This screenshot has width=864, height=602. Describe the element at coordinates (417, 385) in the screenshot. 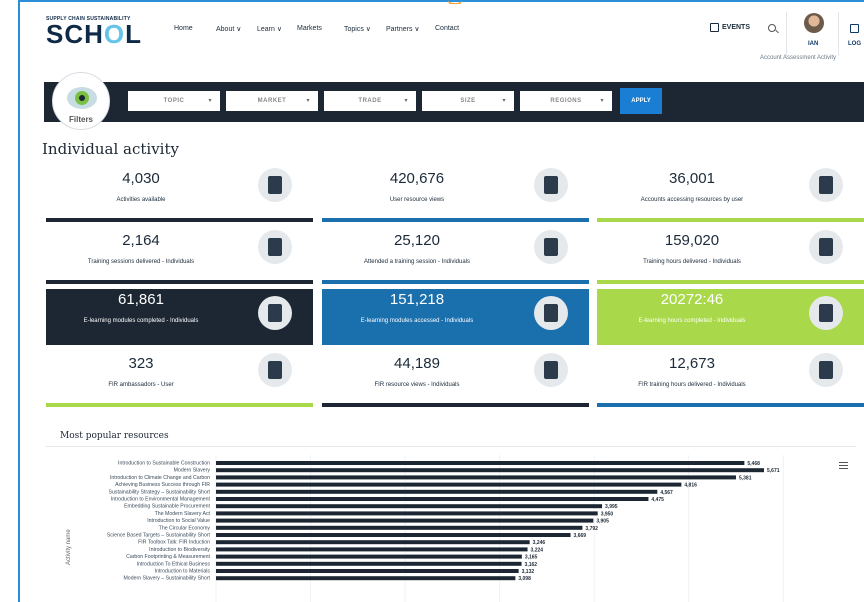

I see `stat-label: FIR resource views - Individuals` at that location.